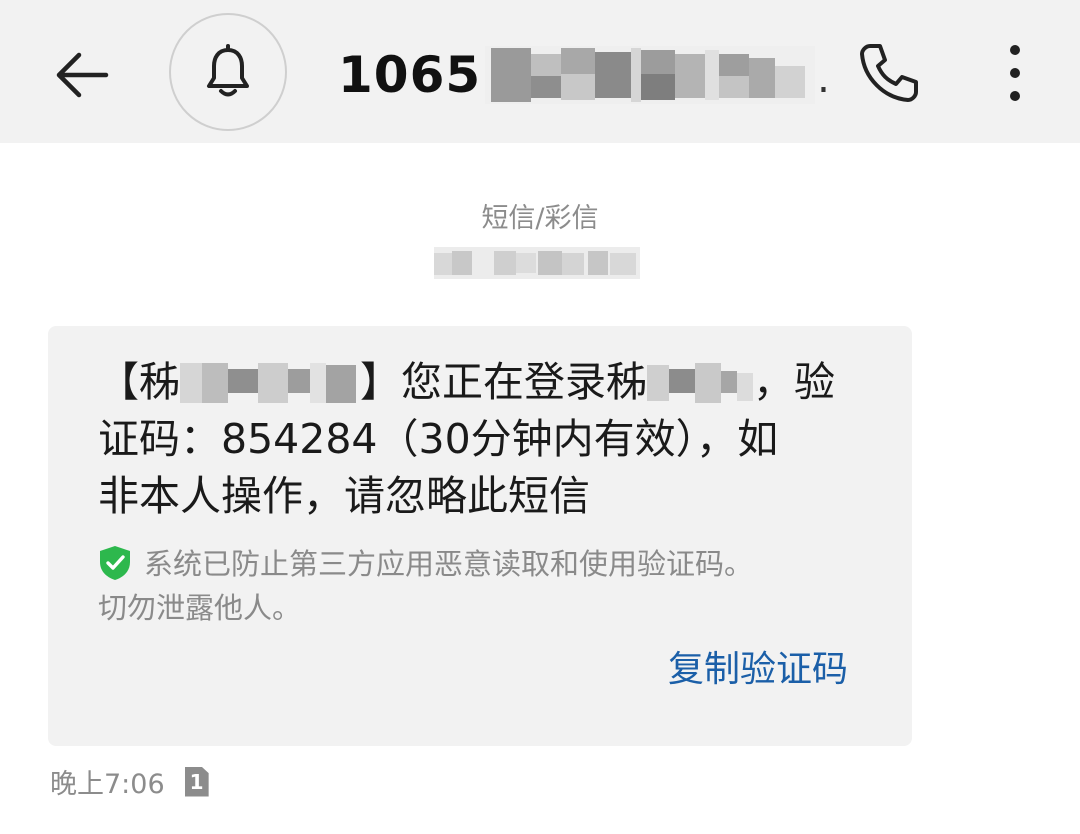 This screenshot has height=834, width=1080. What do you see at coordinates (889, 73) in the screenshot?
I see `phone-icon` at bounding box center [889, 73].